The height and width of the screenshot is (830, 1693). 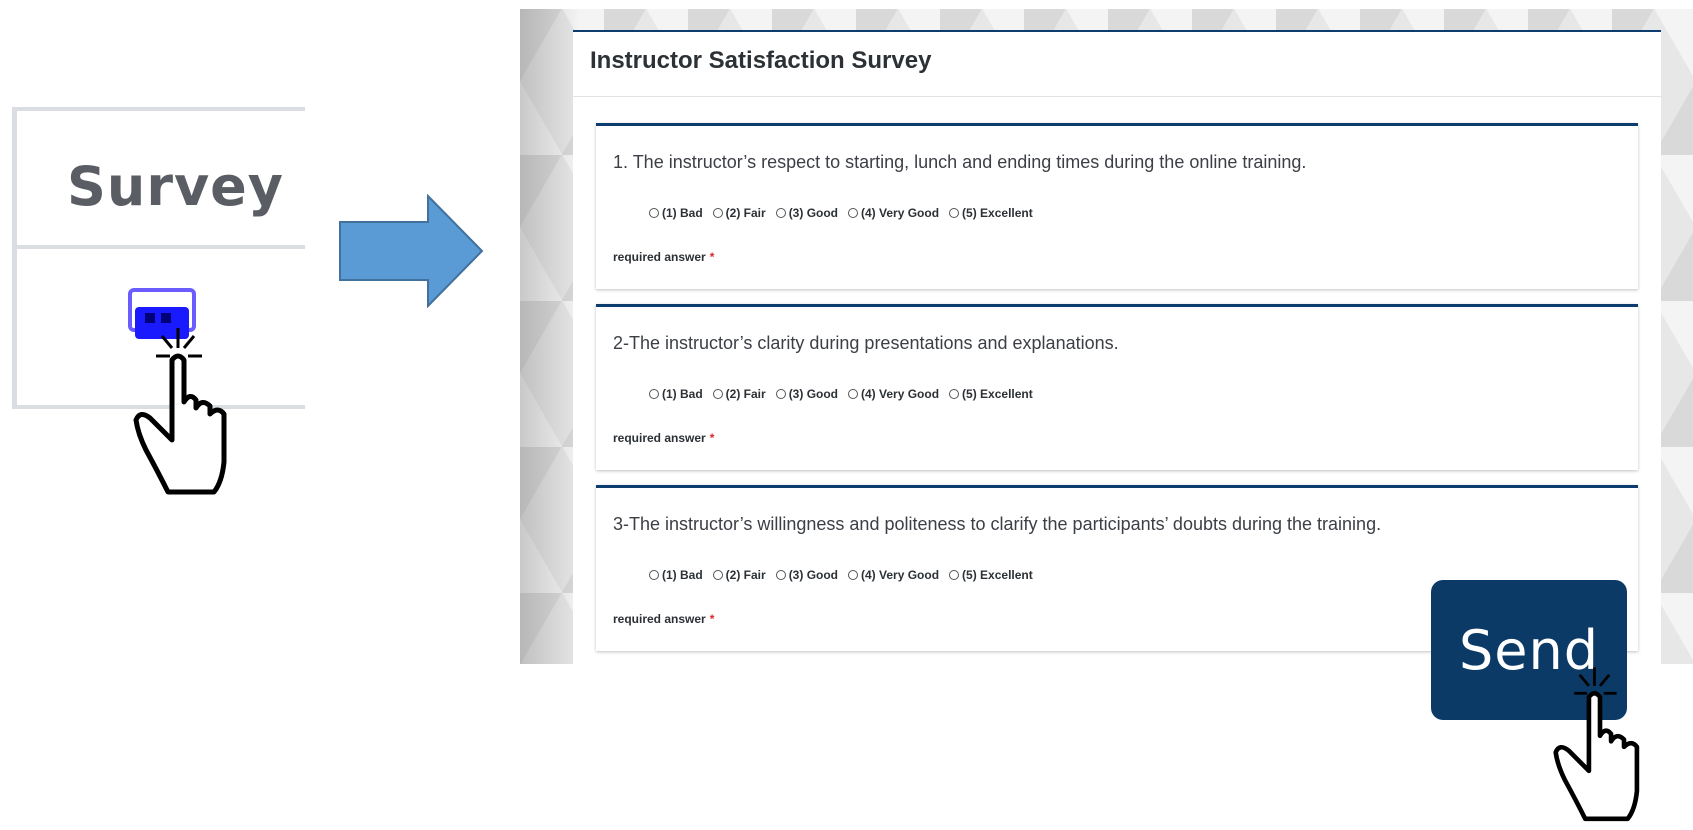 I want to click on survey-title: Instructor Satisfaction Survey, so click(x=761, y=60).